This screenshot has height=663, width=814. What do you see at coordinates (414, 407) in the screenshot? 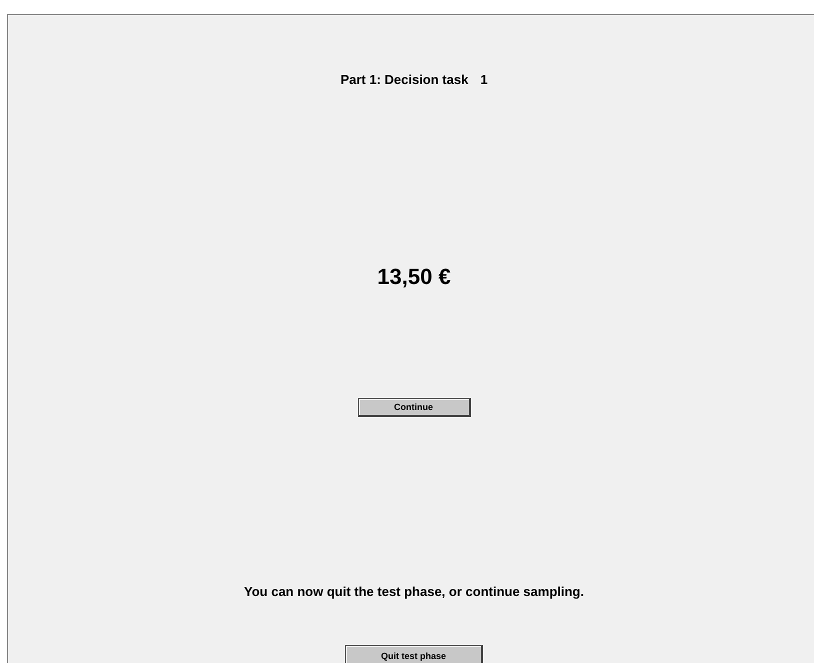
I see `continue-button: Continue` at bounding box center [414, 407].